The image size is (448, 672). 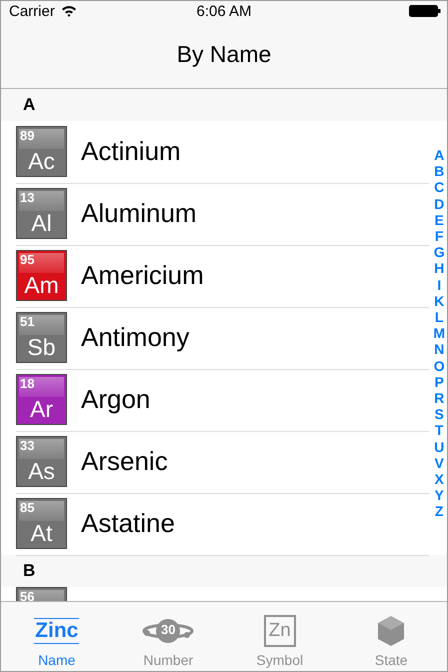 What do you see at coordinates (280, 631) in the screenshot?
I see `symbol-box-icon: Zn` at bounding box center [280, 631].